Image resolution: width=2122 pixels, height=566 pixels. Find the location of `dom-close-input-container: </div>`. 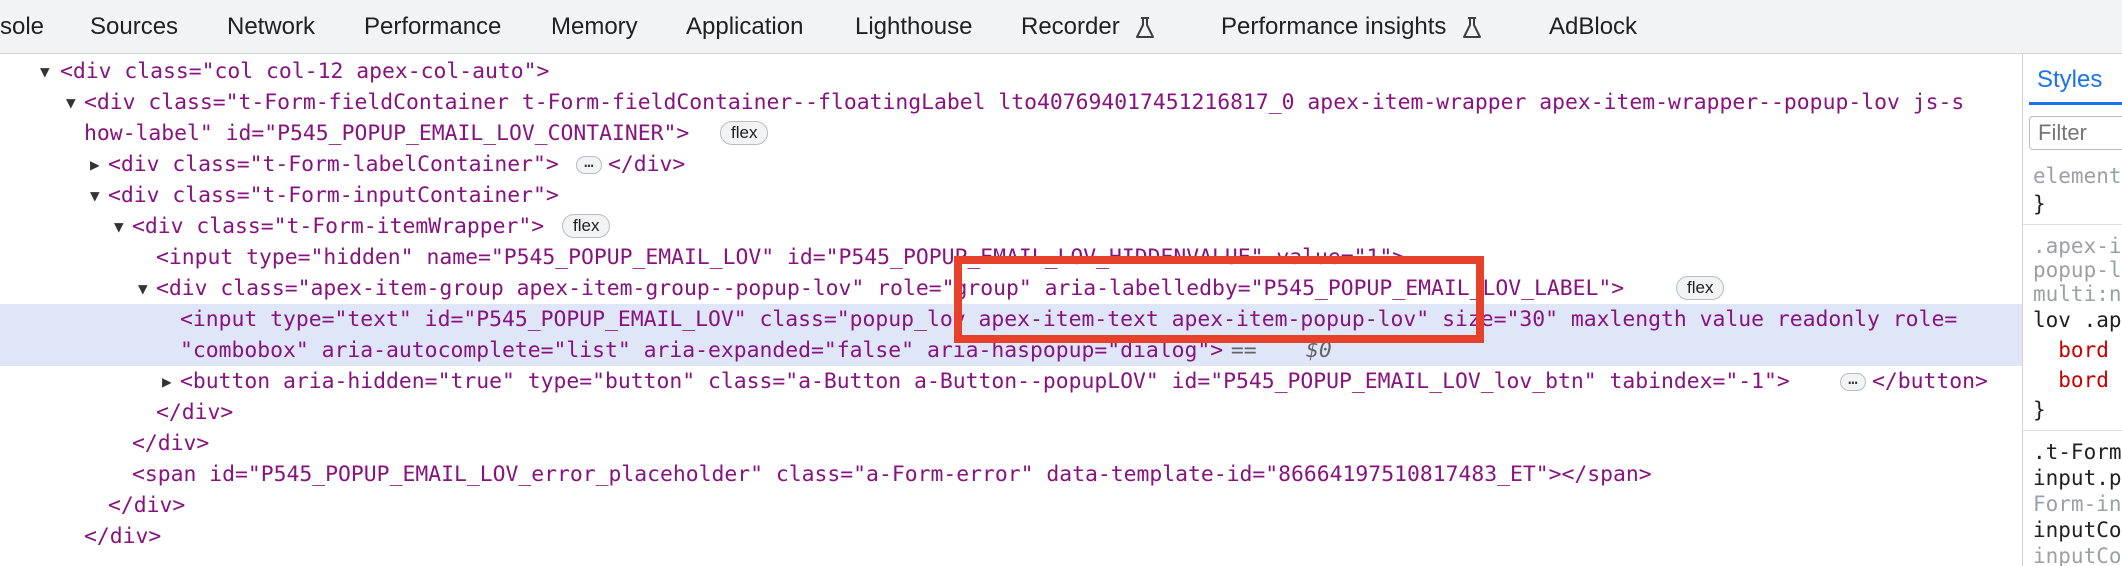

dom-close-input-container: </div> is located at coordinates (1011, 505).